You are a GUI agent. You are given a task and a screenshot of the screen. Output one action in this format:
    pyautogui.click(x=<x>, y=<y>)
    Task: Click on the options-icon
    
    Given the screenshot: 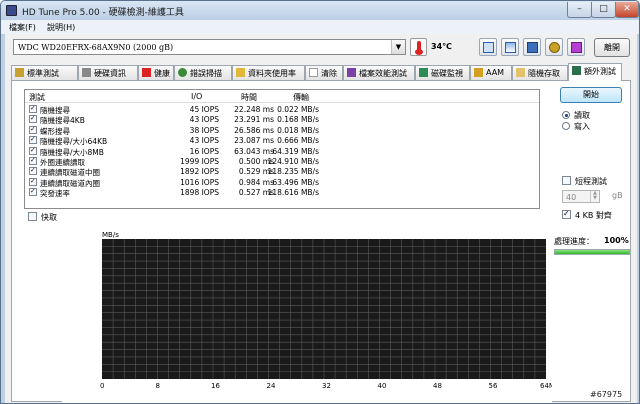 What is the action you would take?
    pyautogui.click(x=554, y=47)
    